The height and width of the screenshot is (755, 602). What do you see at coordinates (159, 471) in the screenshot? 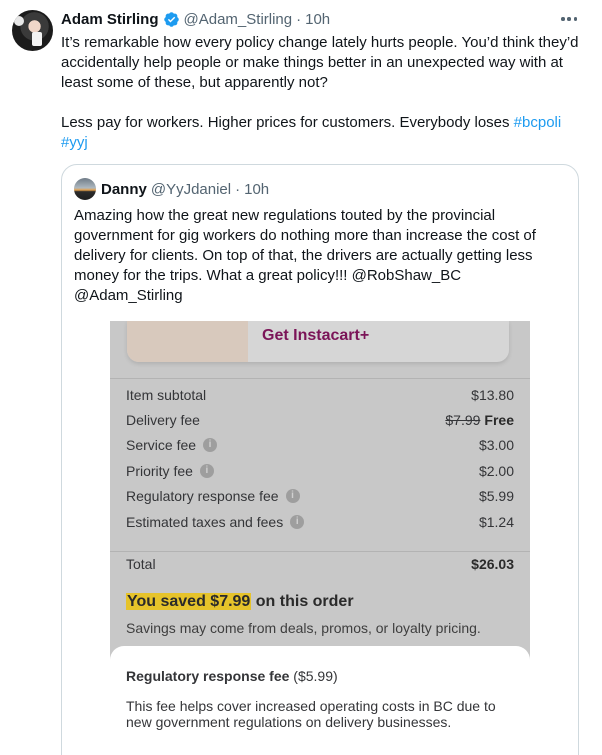
I see `fee-label: Priority fee` at bounding box center [159, 471].